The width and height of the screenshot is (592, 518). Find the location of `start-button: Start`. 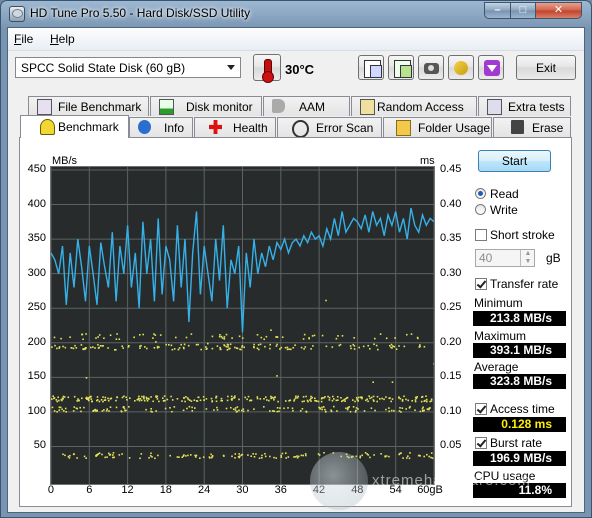

start-button: Start is located at coordinates (514, 161).